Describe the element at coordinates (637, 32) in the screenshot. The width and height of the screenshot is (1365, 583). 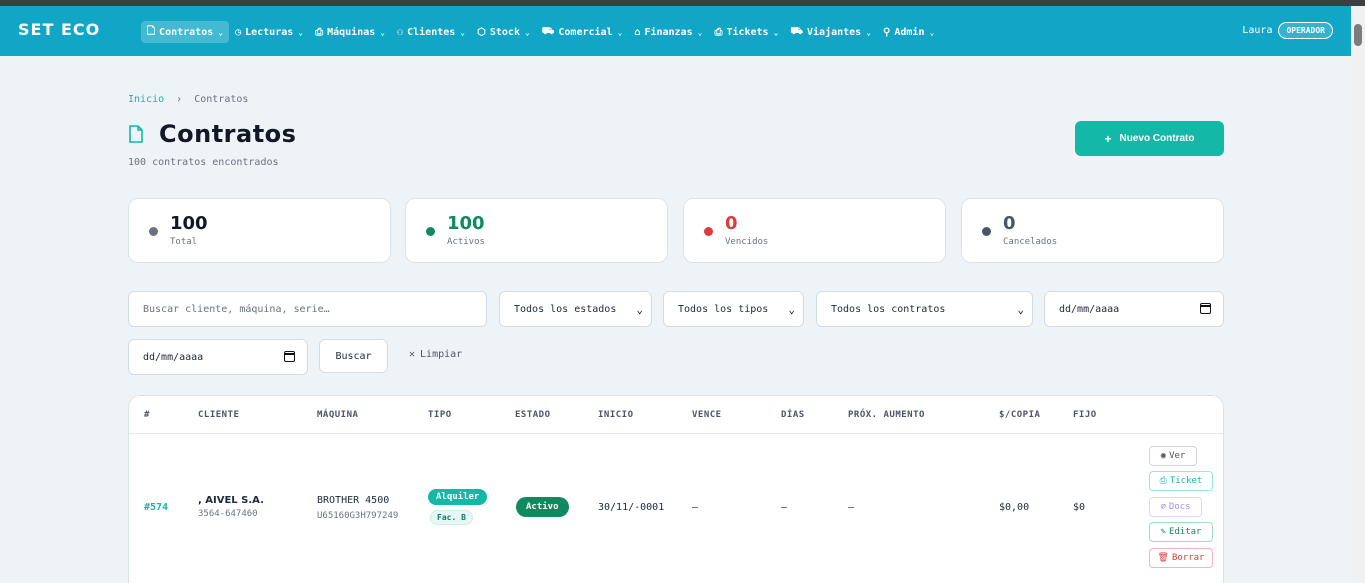
I see `bank-icon: ⌂` at that location.